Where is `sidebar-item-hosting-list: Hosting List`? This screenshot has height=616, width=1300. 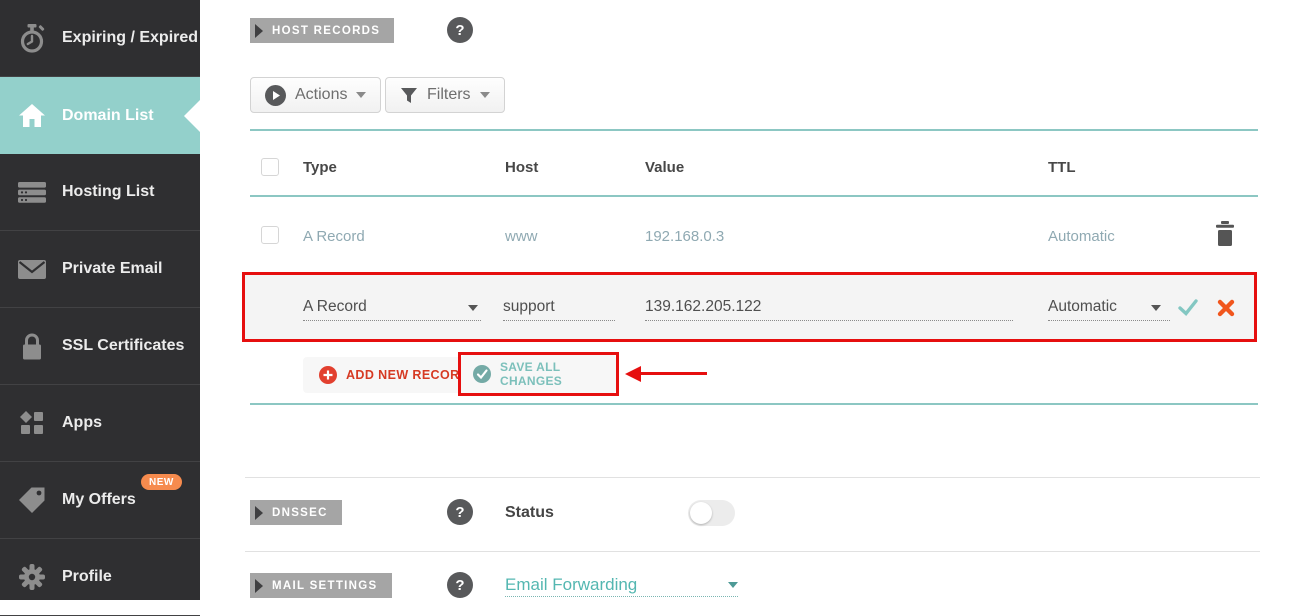 sidebar-item-hosting-list: Hosting List is located at coordinates (100, 192).